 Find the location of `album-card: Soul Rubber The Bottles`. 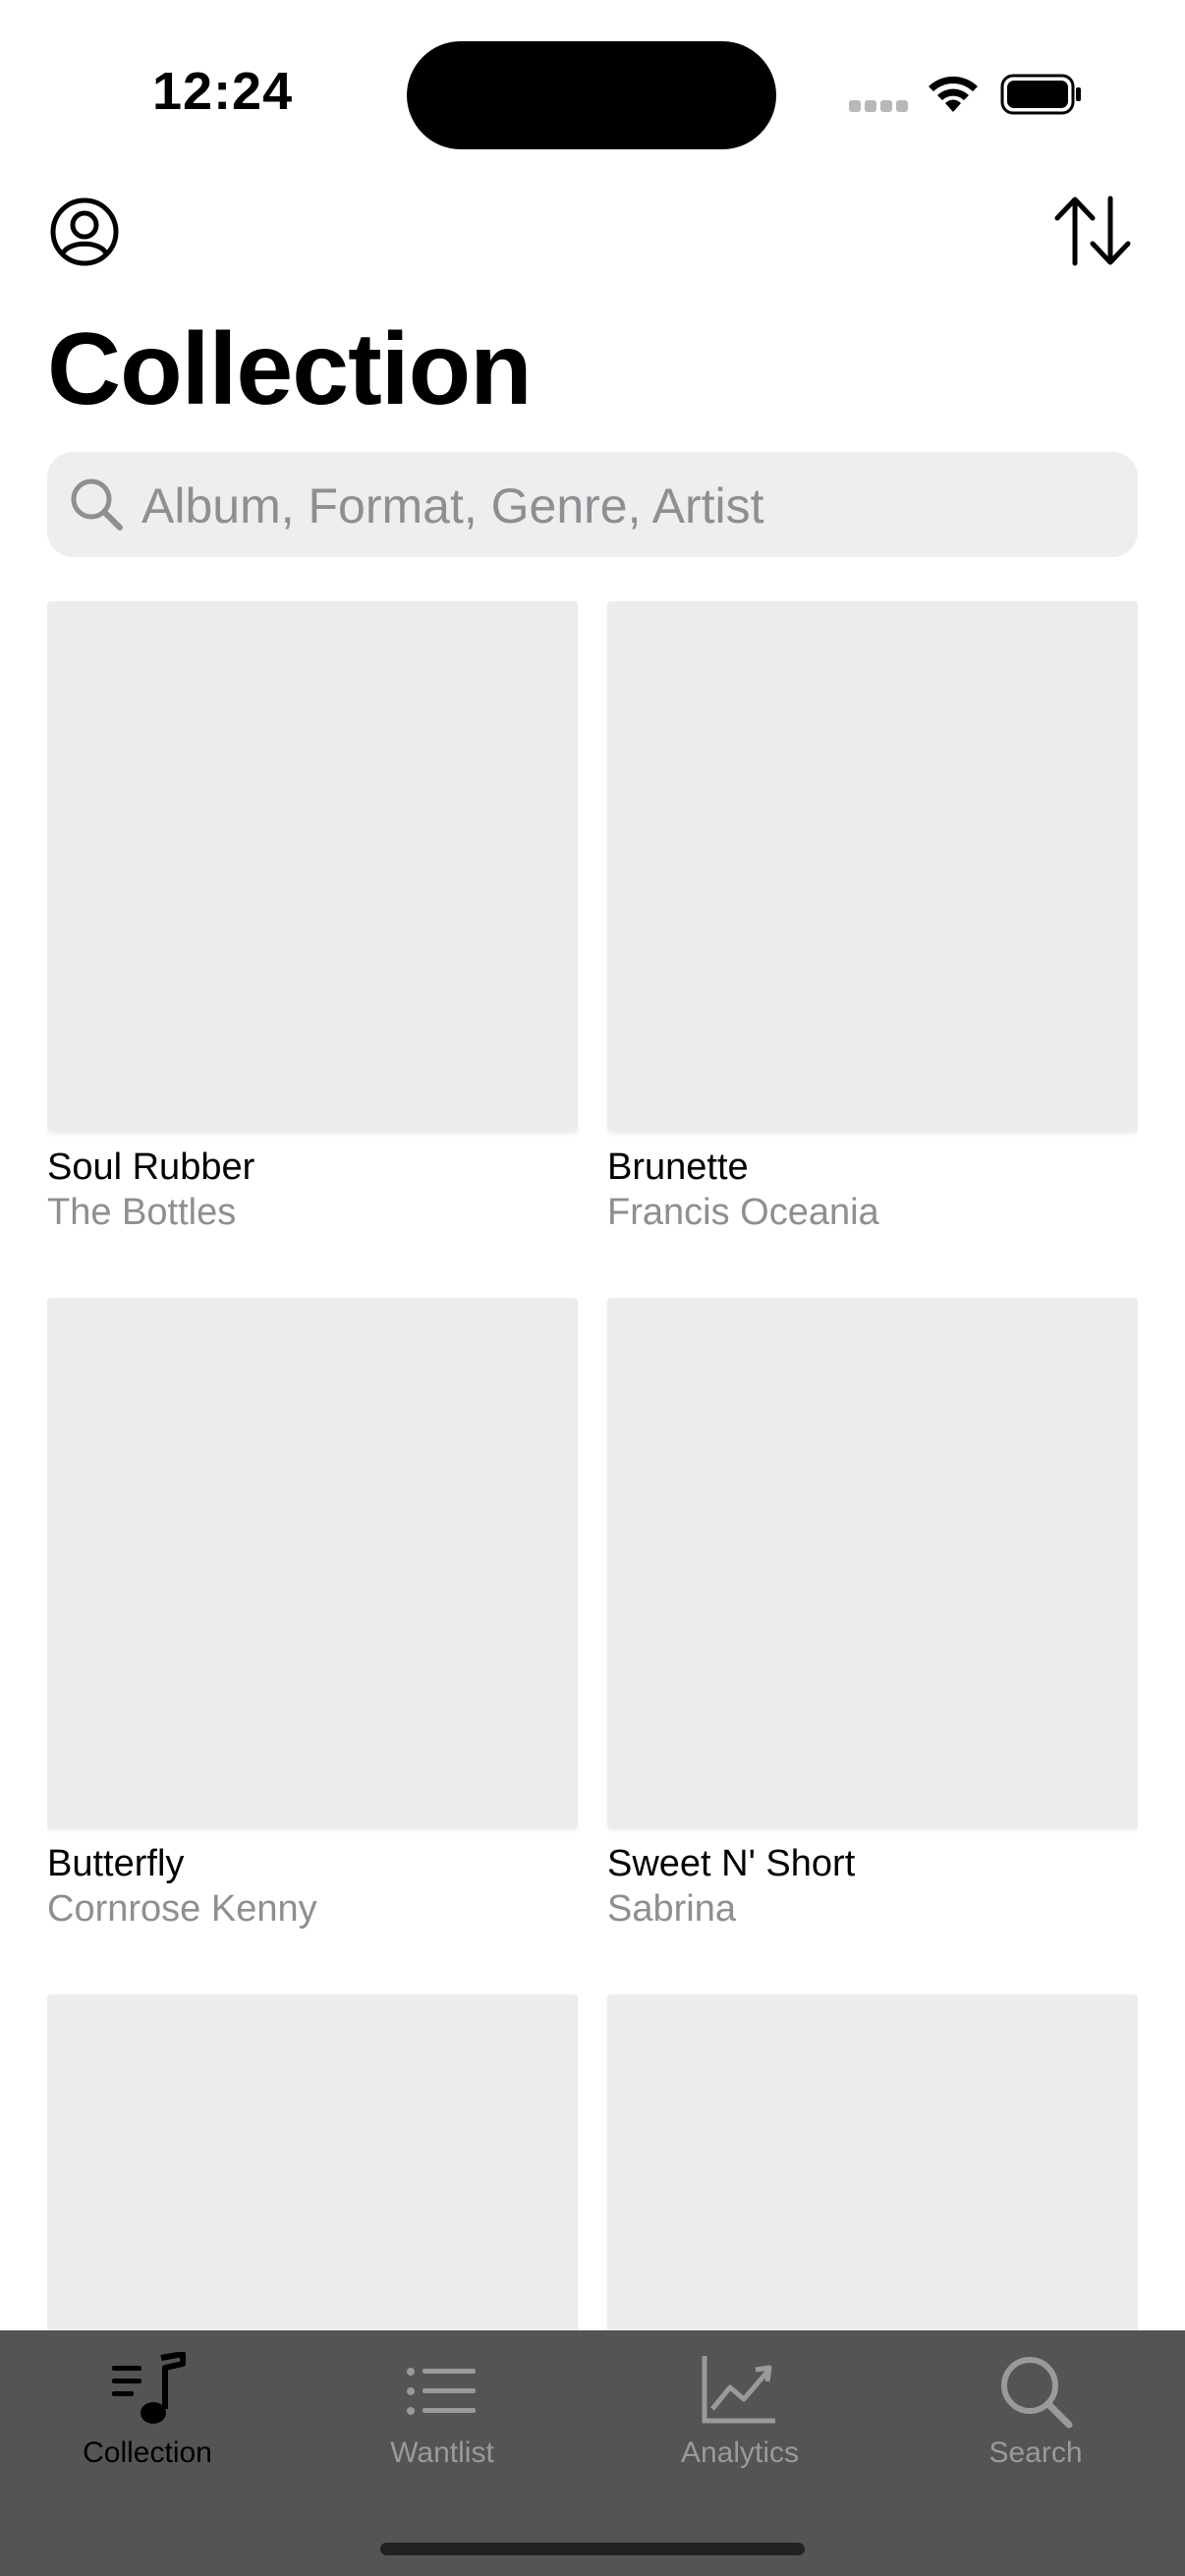

album-card: Soul Rubber The Bottles is located at coordinates (313, 918).